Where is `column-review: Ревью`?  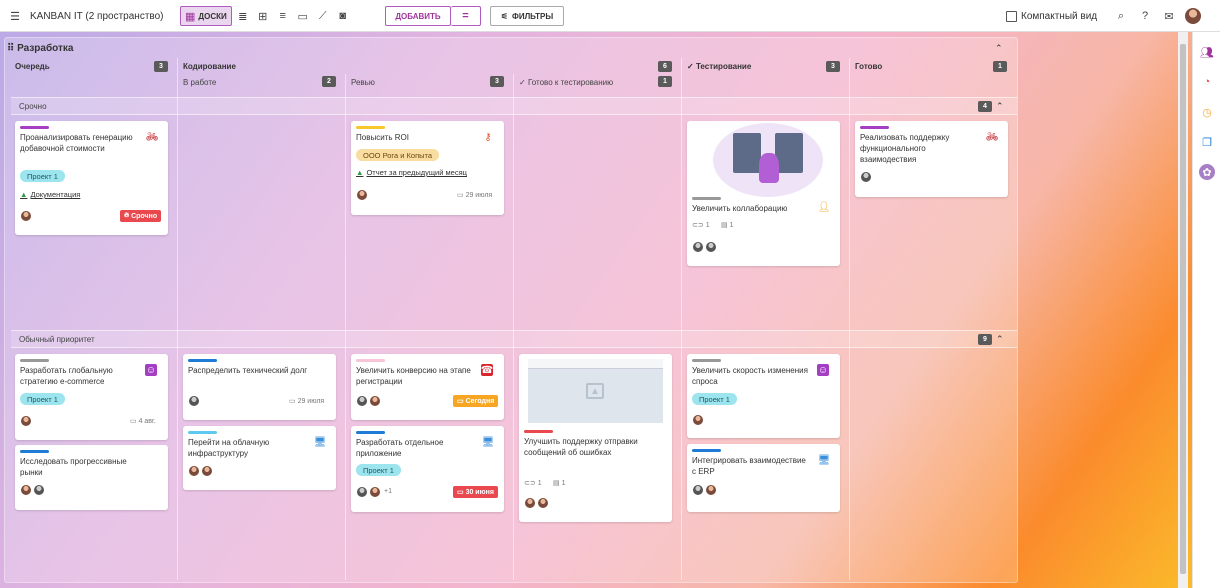 column-review: Ревью is located at coordinates (363, 82).